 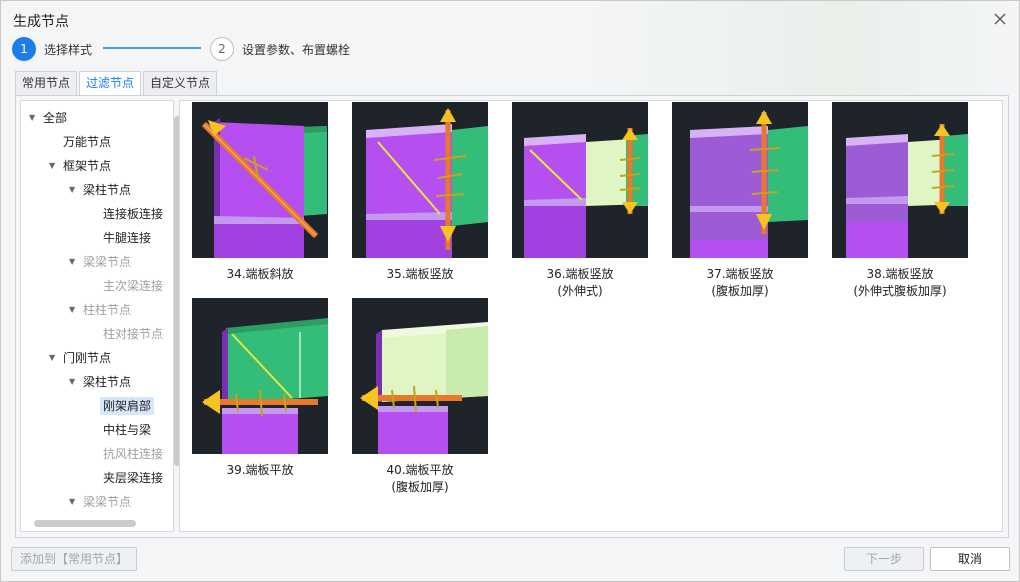 I want to click on tree-item-bracket-connection: 牛腿连接, so click(x=127, y=238).